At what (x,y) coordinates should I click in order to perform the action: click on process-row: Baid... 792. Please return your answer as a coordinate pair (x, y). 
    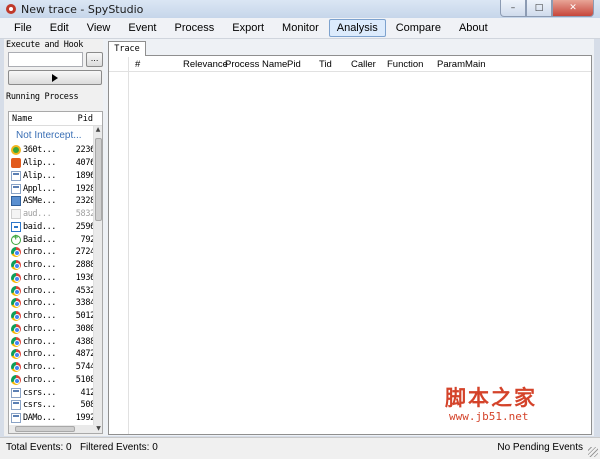
    Looking at the image, I should click on (55, 239).